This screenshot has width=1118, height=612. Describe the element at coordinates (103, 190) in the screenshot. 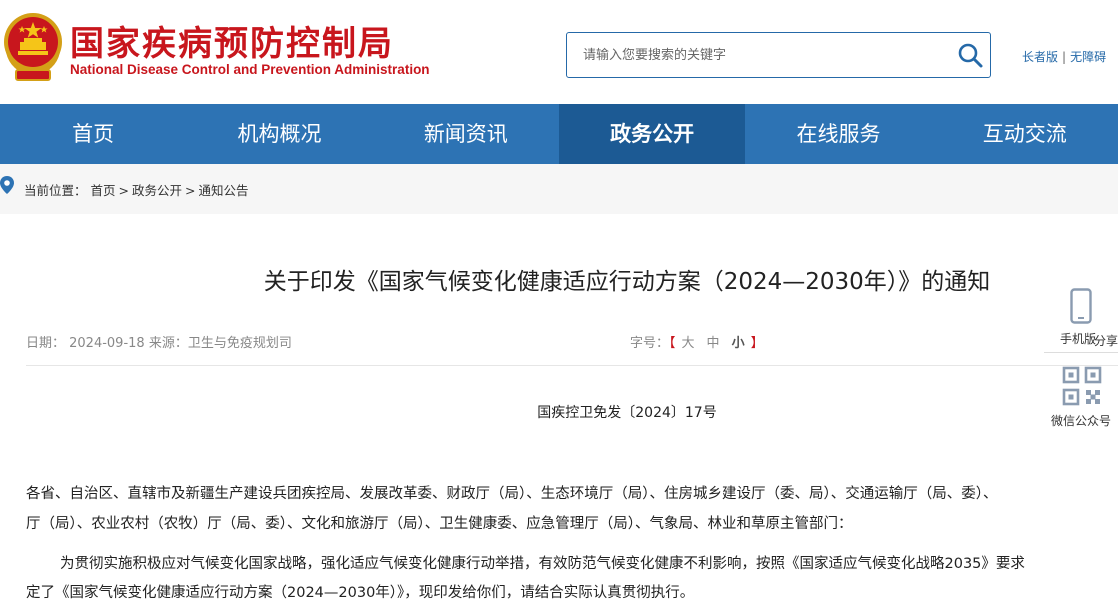

I see `breadcrumb-home: 首页` at that location.